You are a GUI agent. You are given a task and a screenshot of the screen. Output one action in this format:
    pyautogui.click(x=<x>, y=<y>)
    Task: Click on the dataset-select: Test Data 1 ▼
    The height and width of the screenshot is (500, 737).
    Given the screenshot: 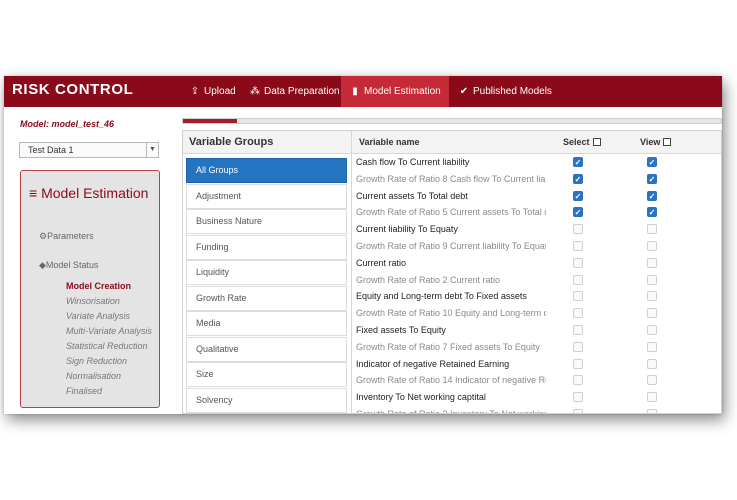 What is the action you would take?
    pyautogui.click(x=89, y=150)
    